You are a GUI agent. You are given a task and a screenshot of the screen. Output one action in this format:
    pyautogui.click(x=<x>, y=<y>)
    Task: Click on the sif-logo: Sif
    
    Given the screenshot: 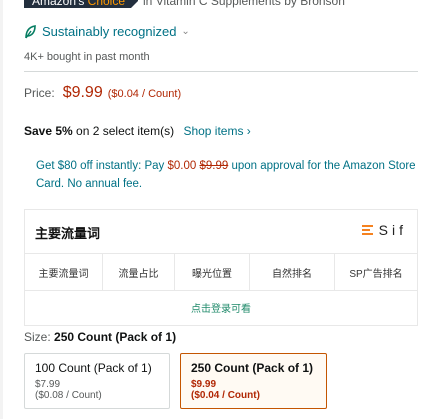 What is the action you would take?
    pyautogui.click(x=384, y=230)
    